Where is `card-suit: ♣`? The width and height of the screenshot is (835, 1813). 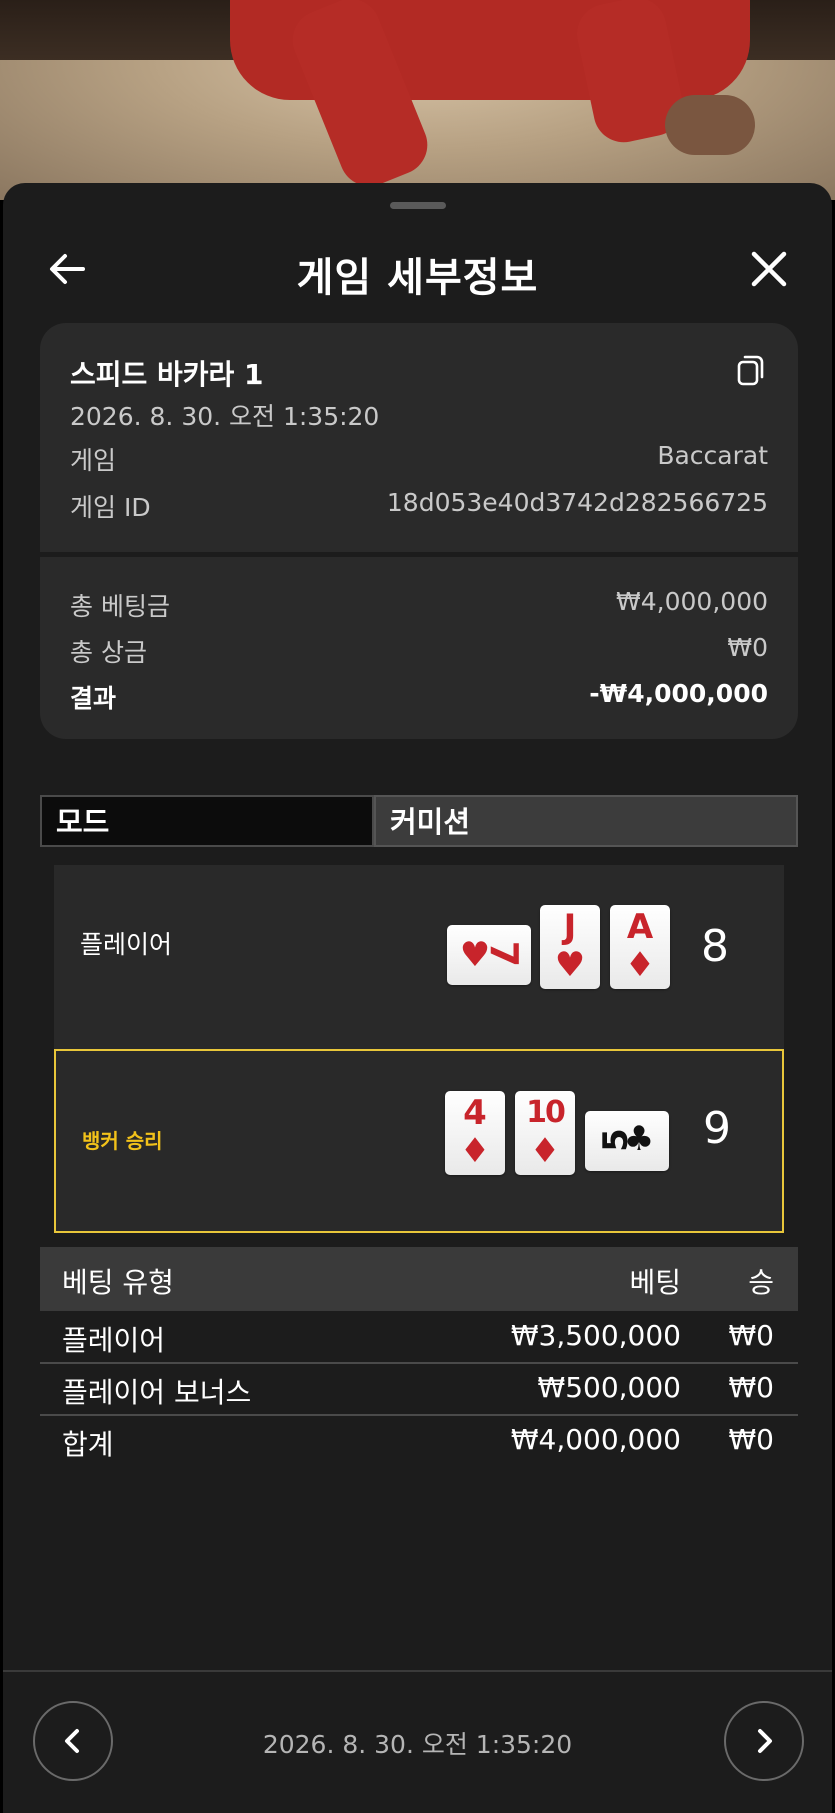 card-suit: ♣ is located at coordinates (639, 1139).